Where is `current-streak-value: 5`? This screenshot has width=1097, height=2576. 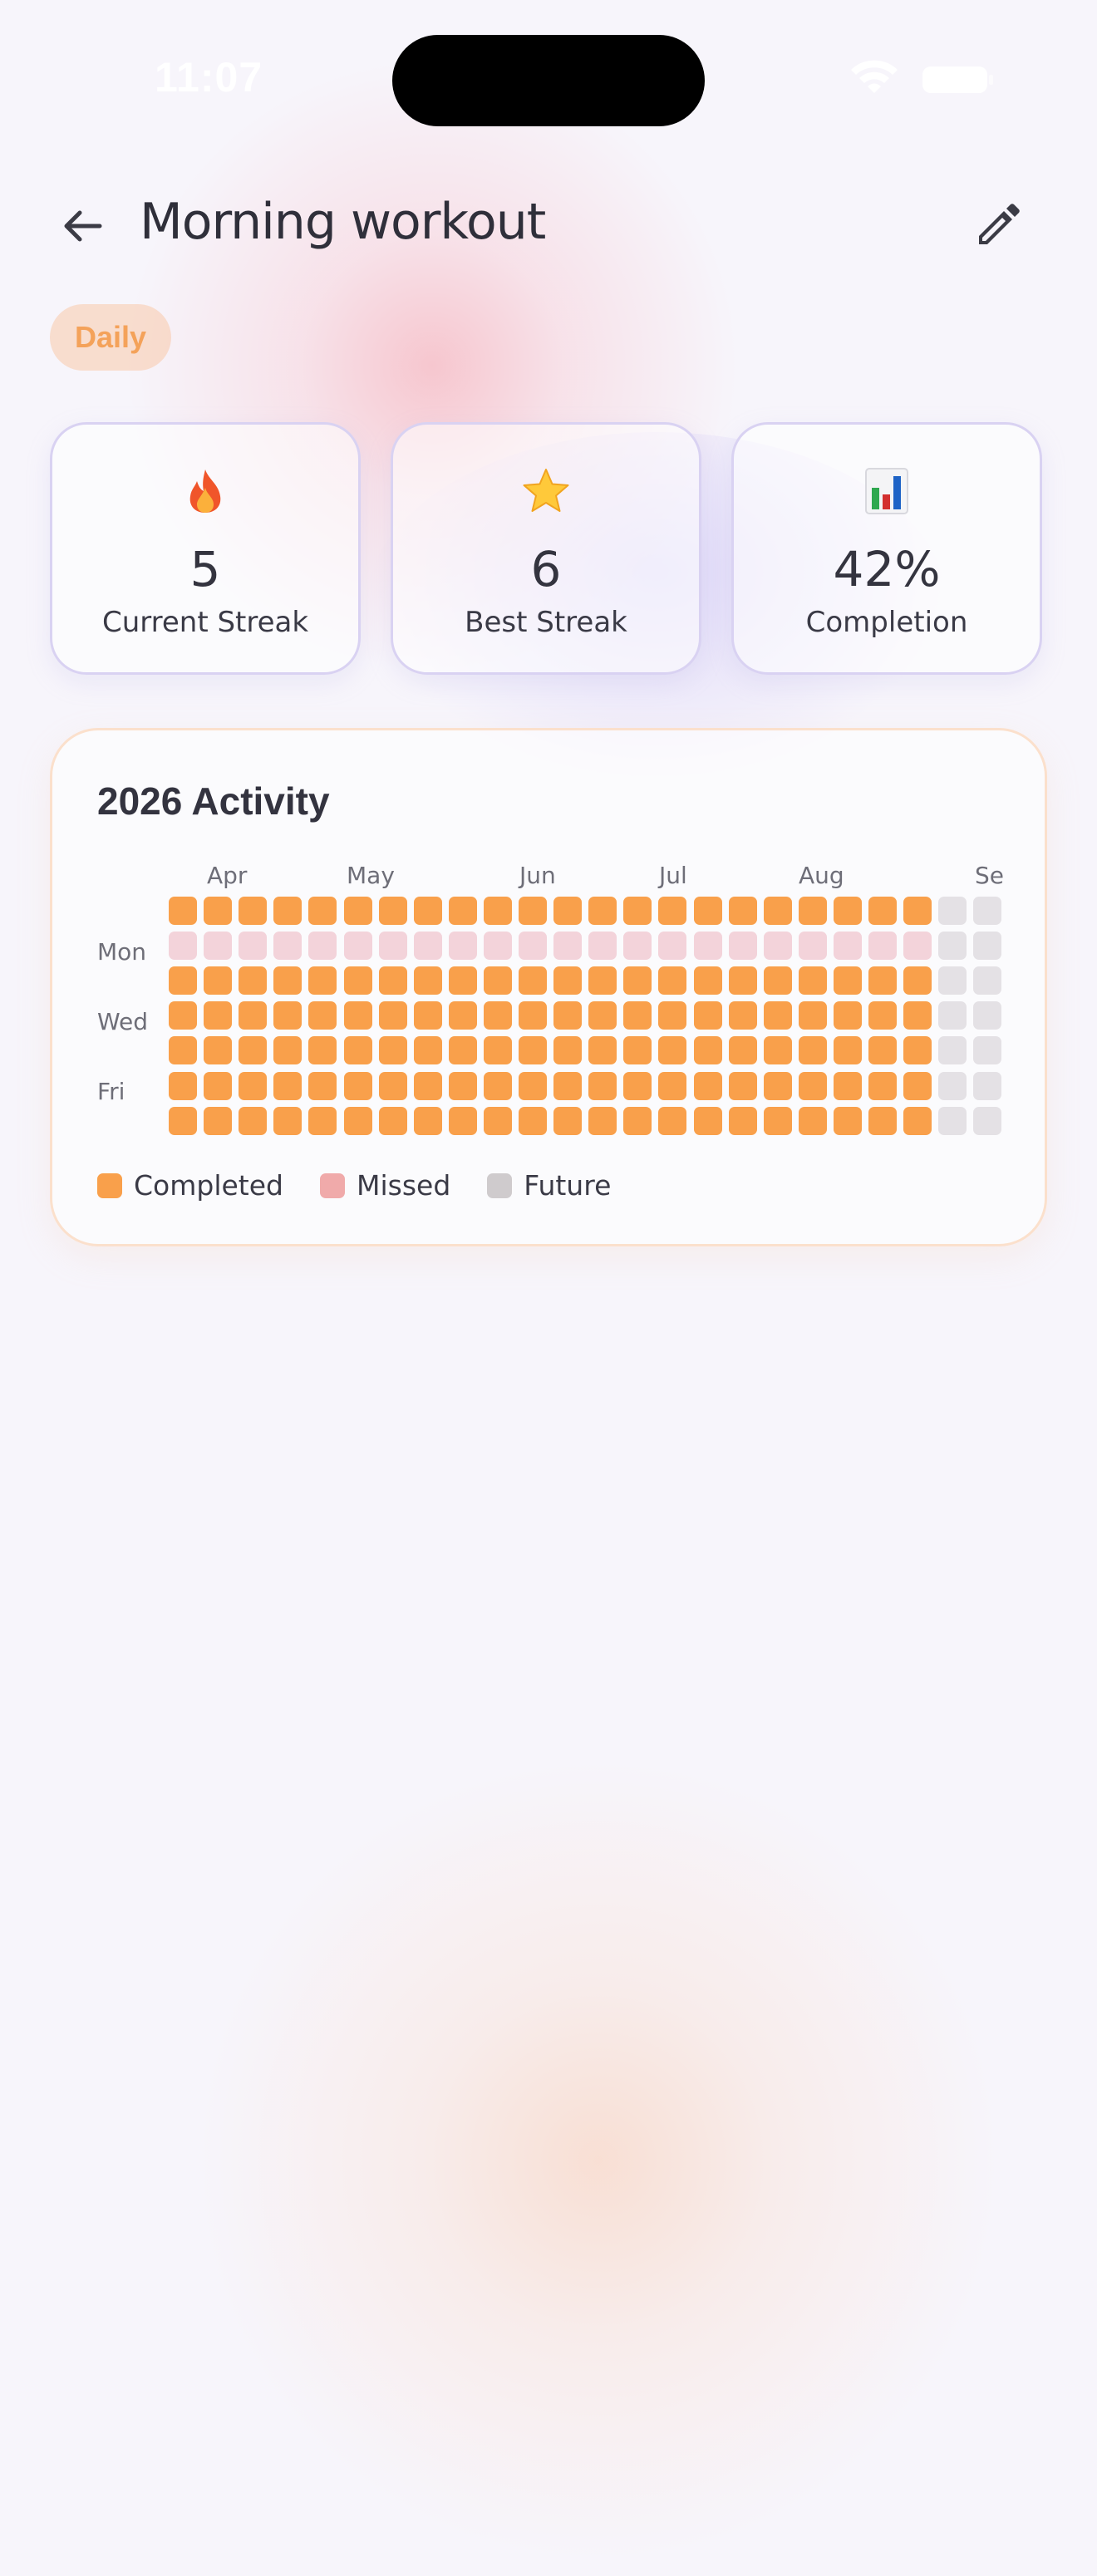 current-streak-value: 5 is located at coordinates (205, 569).